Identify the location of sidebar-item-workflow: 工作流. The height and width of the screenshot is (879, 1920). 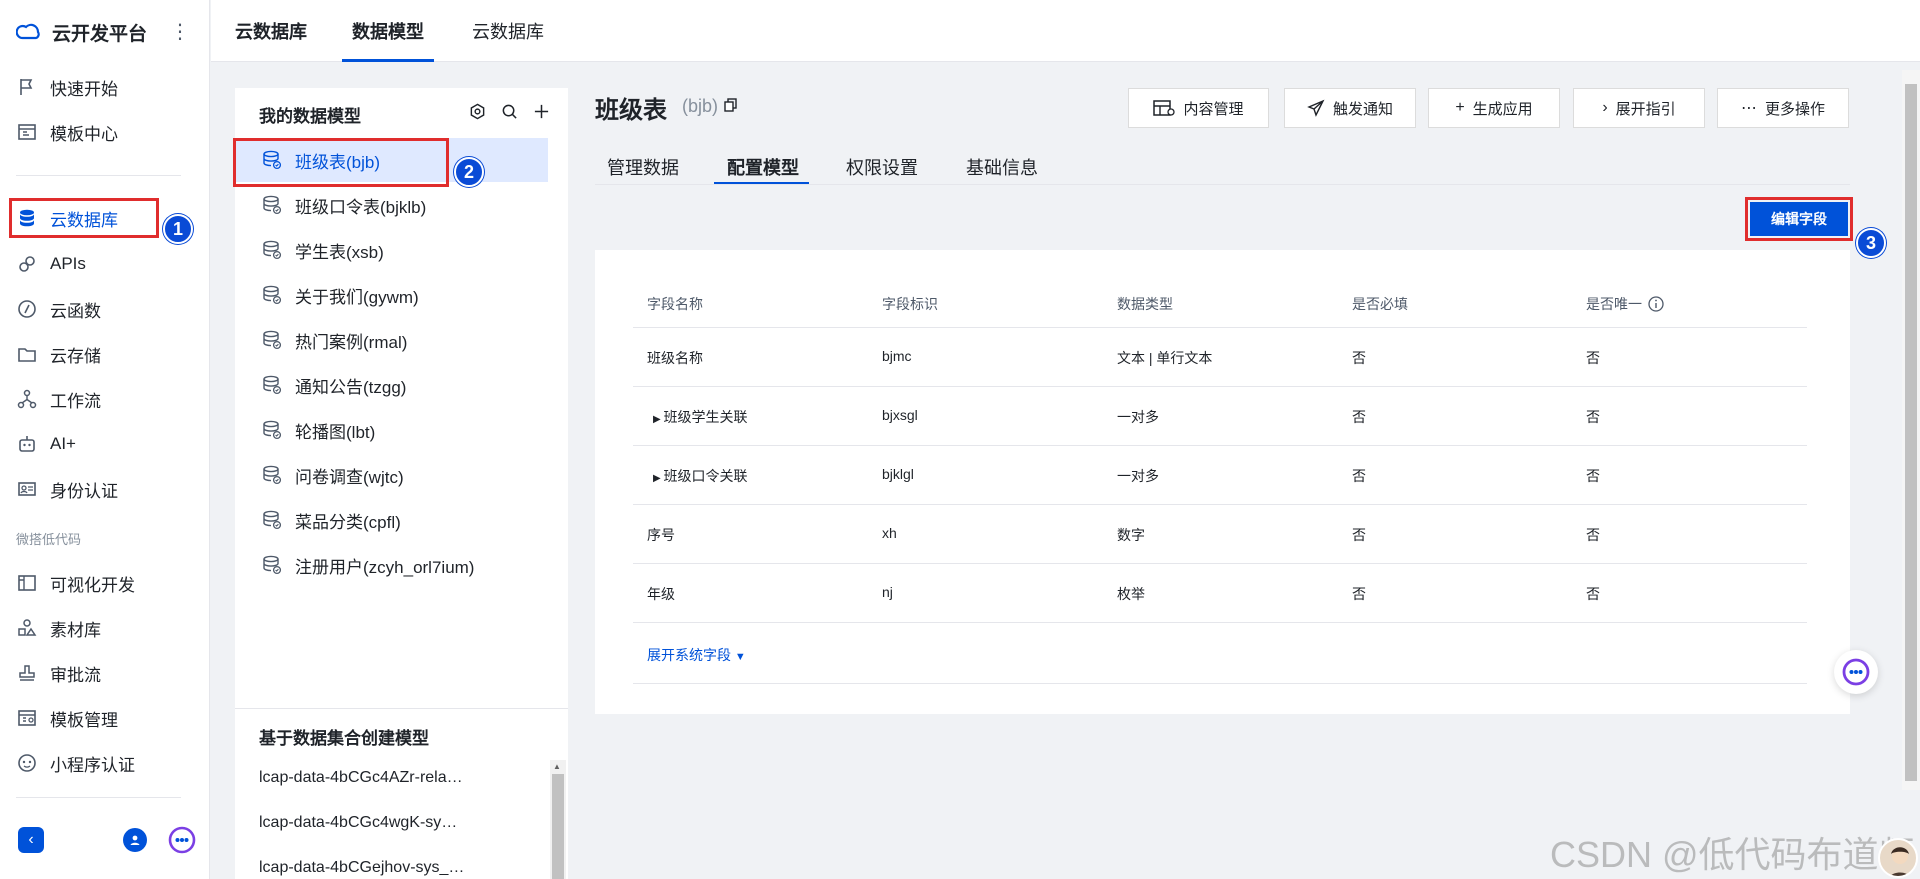
(103, 399).